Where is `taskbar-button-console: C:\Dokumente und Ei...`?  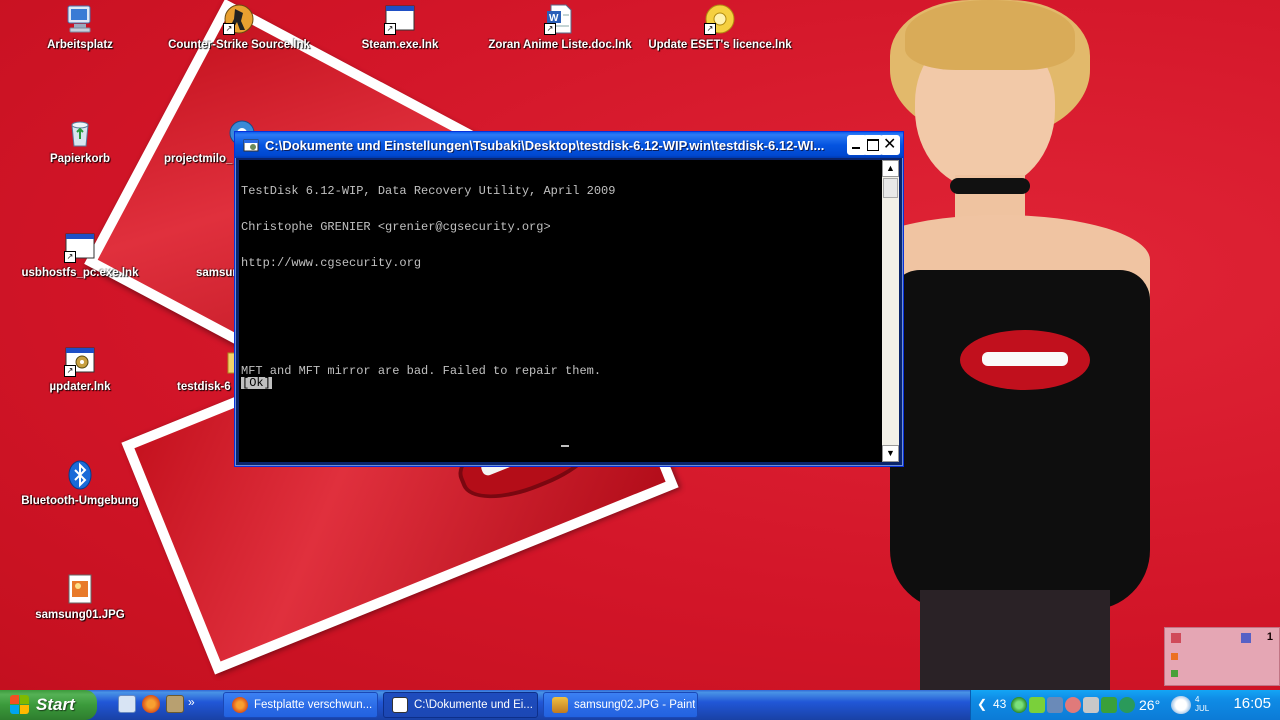
taskbar-button-console: C:\Dokumente und Ei... is located at coordinates (460, 705).